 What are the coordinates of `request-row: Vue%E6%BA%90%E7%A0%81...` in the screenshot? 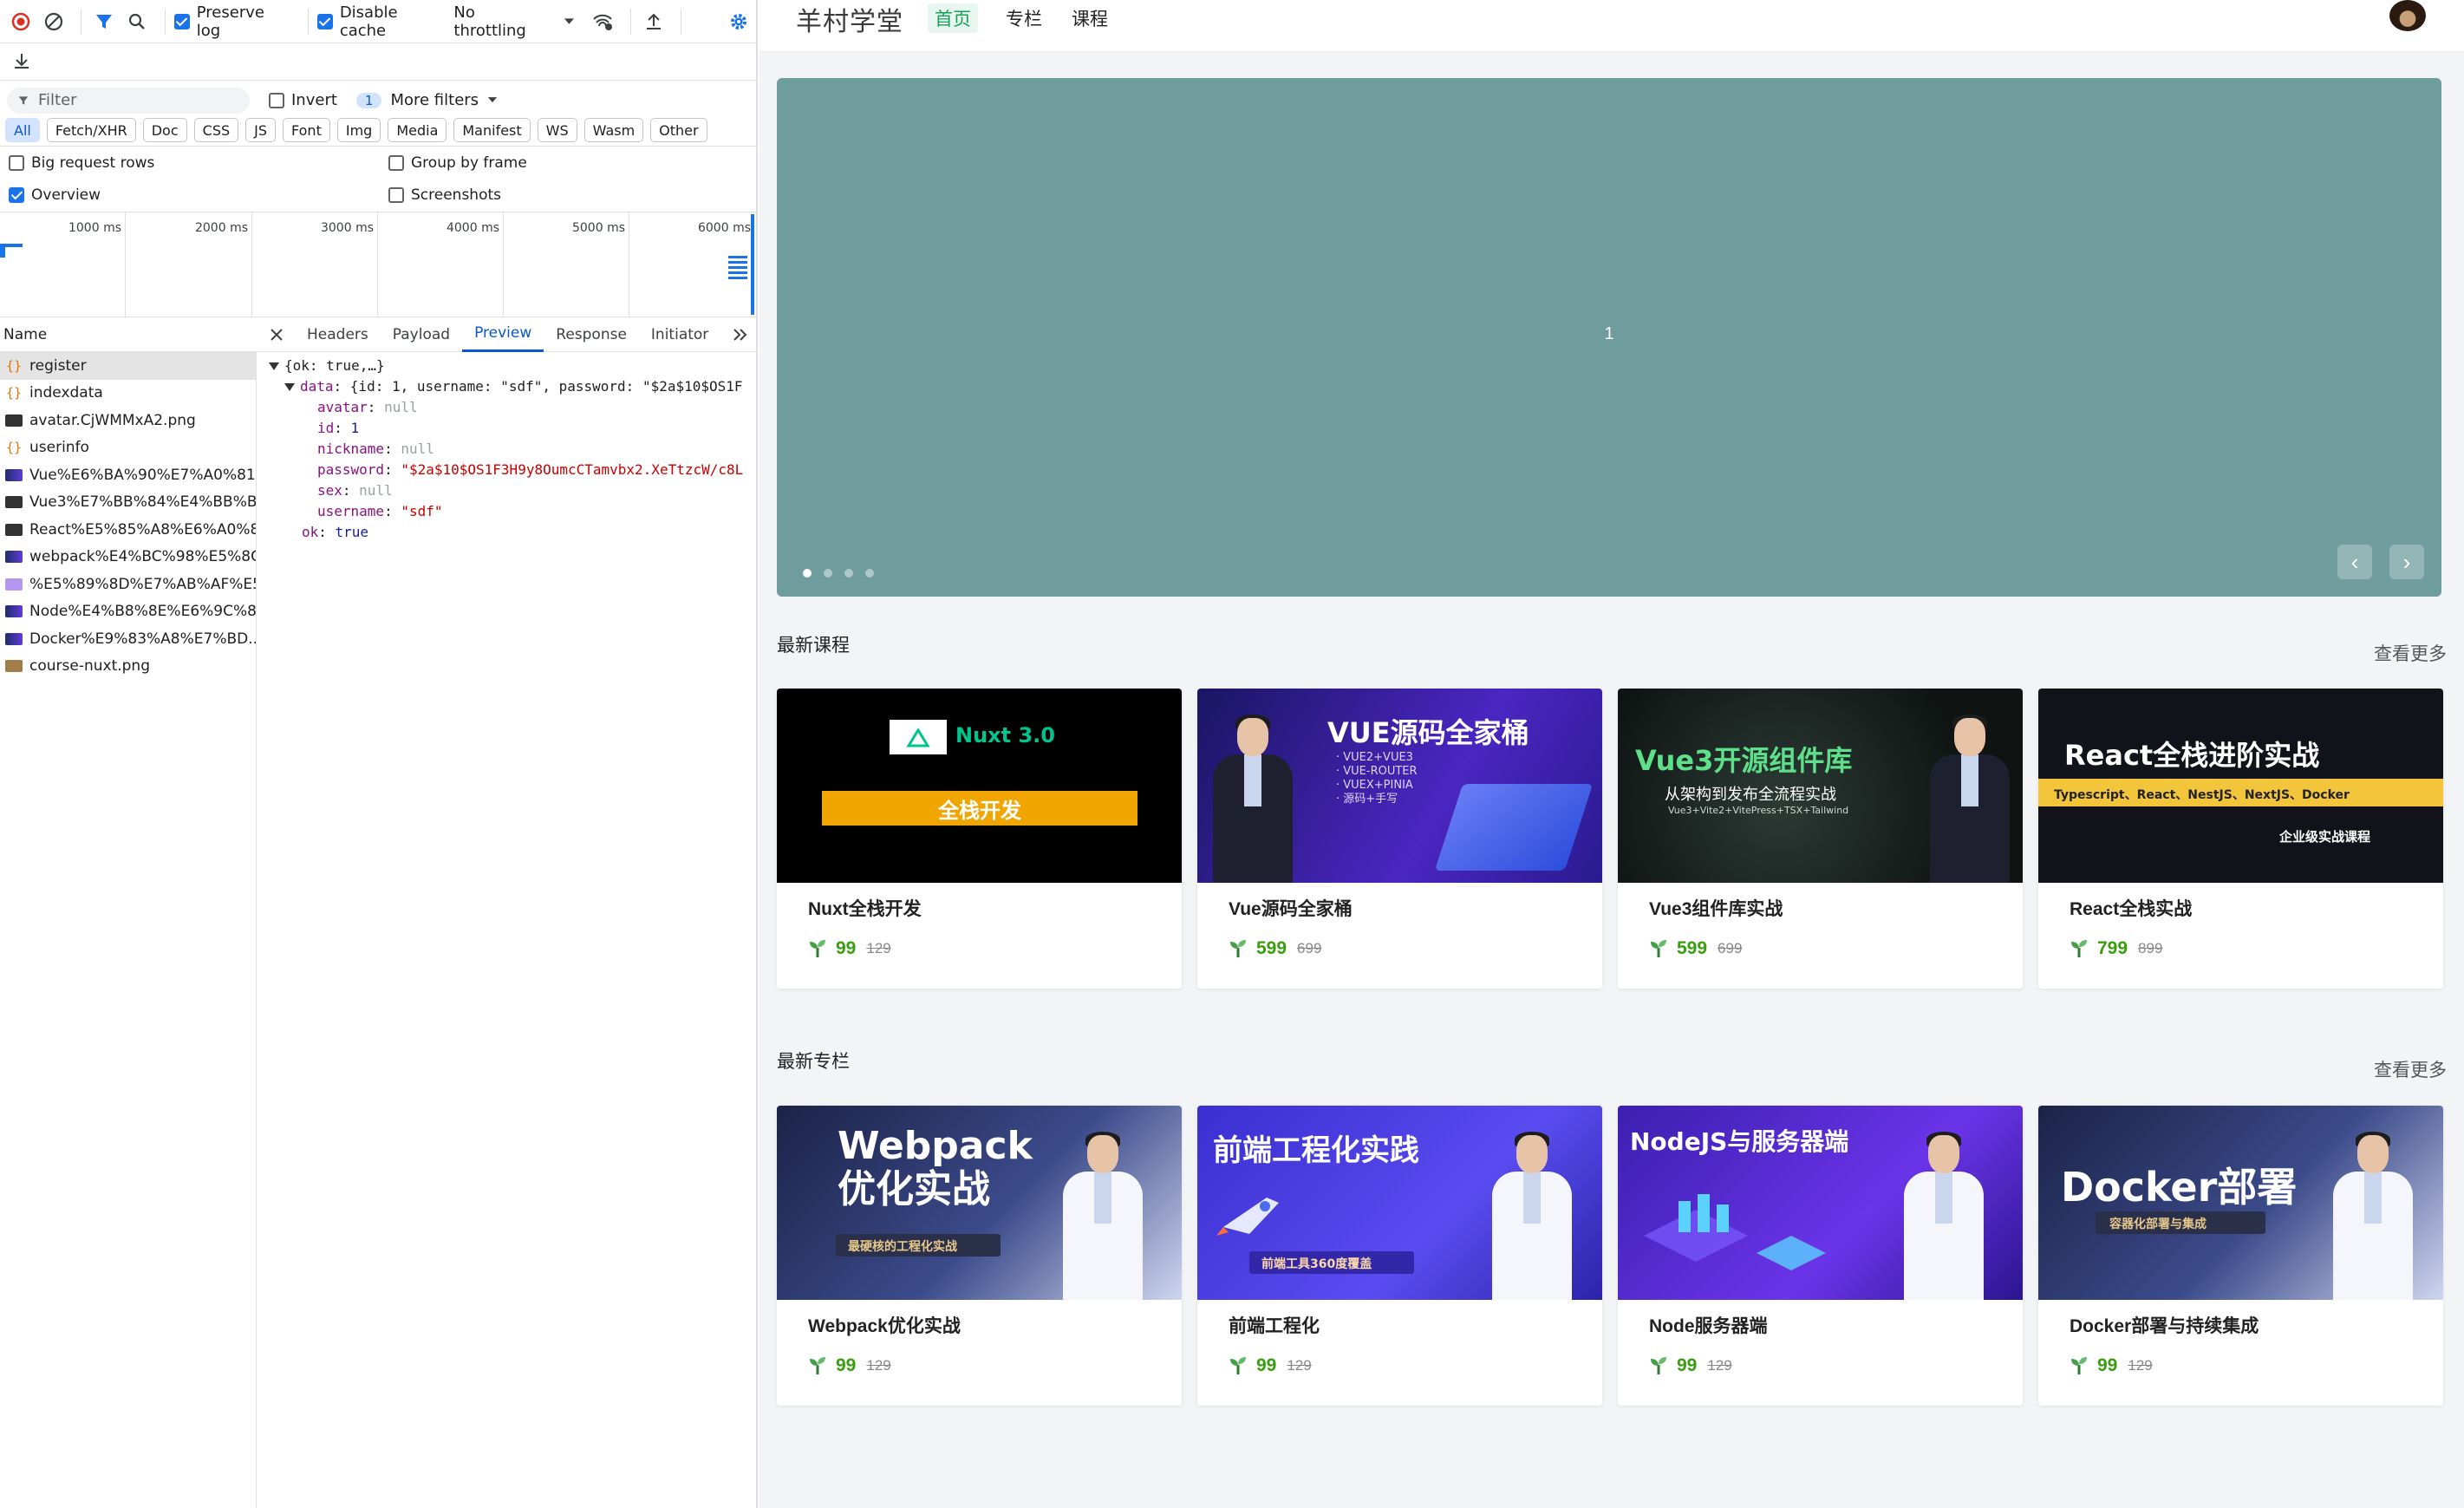 It's located at (128, 475).